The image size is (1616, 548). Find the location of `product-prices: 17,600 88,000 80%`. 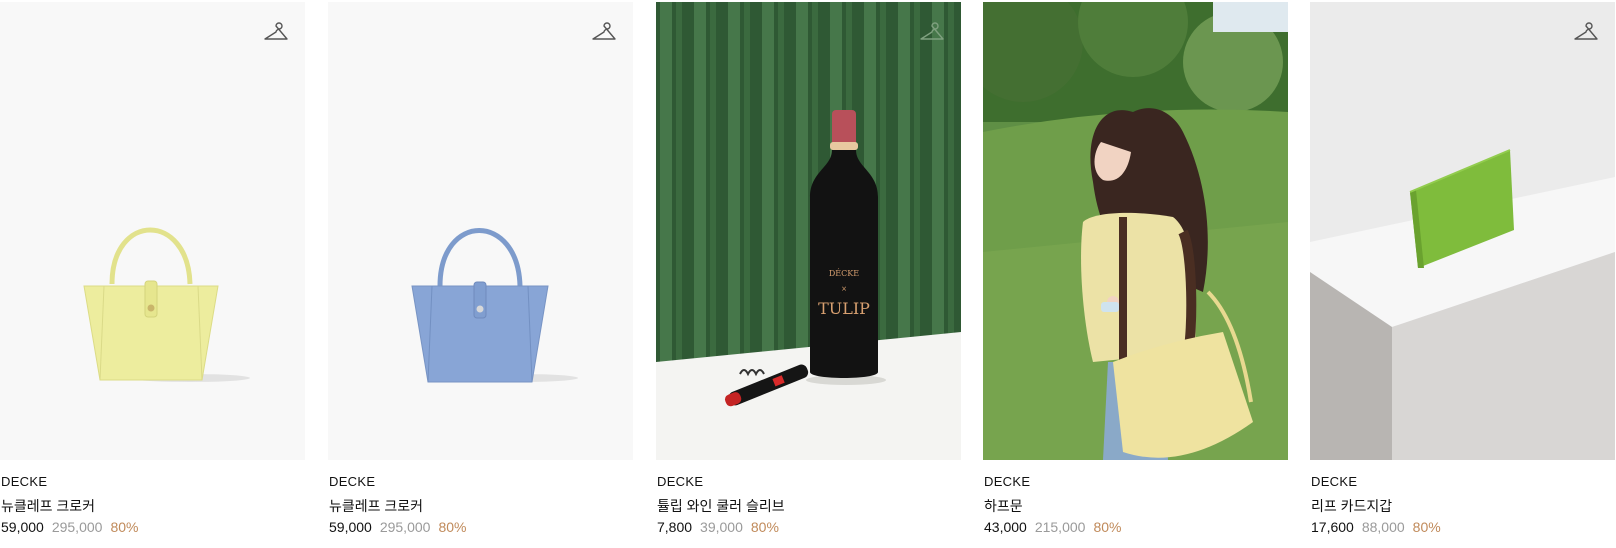

product-prices: 17,600 88,000 80% is located at coordinates (1376, 527).